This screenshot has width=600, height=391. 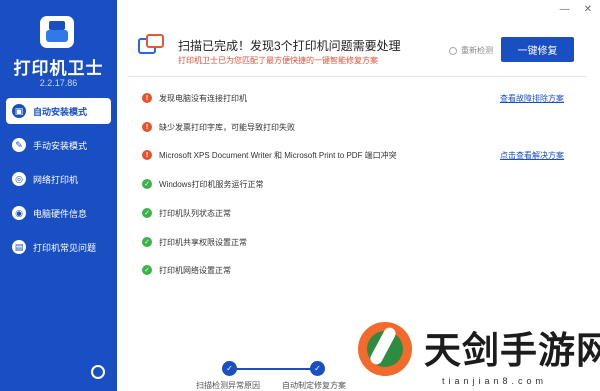 What do you see at coordinates (273, 369) in the screenshot?
I see `step-connector` at bounding box center [273, 369].